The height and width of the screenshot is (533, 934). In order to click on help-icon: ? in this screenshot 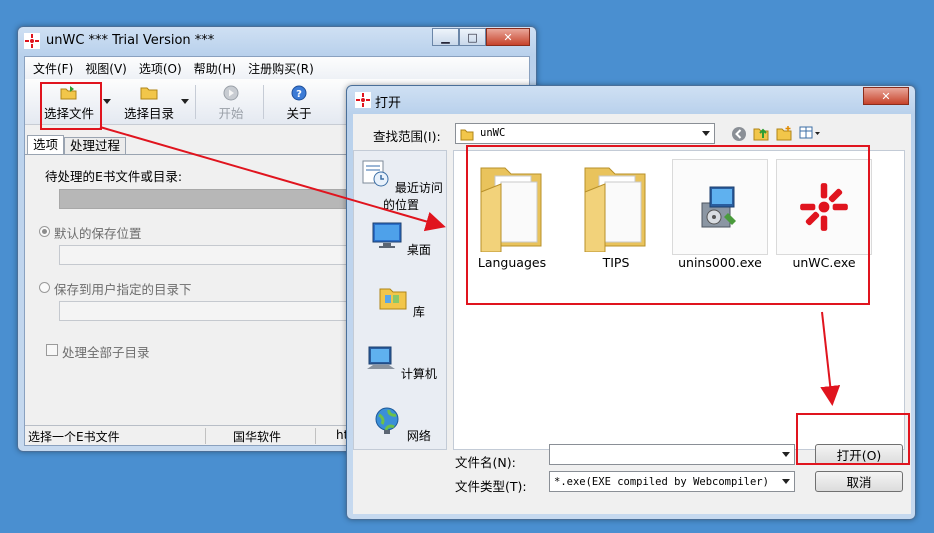, I will do `click(299, 93)`.